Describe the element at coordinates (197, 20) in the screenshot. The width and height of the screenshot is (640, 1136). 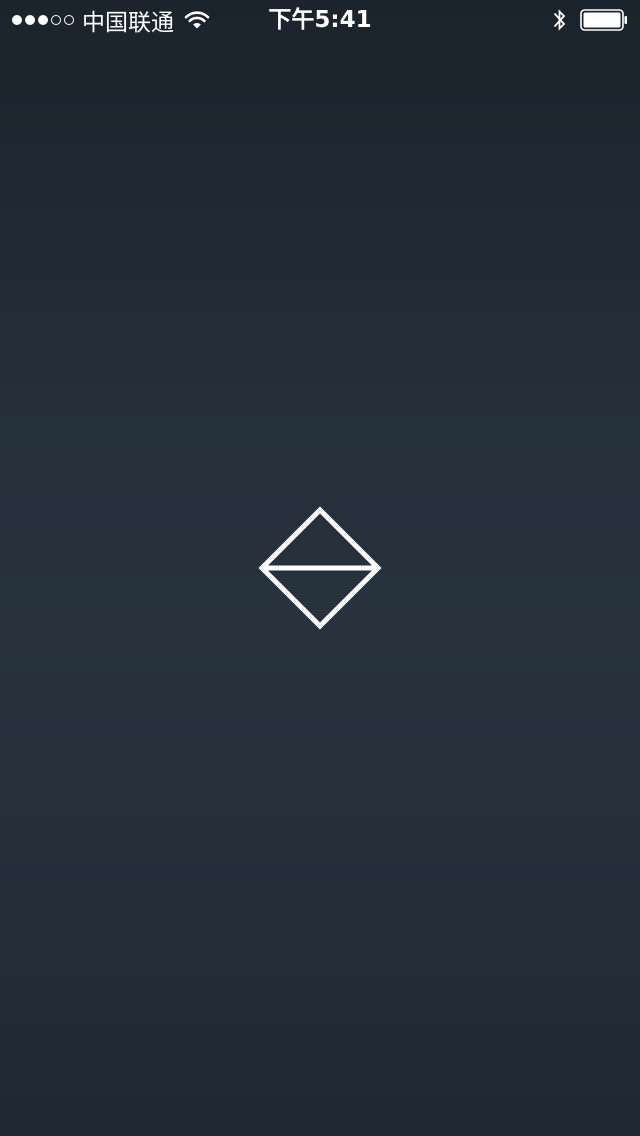
I see `wifi-icon` at that location.